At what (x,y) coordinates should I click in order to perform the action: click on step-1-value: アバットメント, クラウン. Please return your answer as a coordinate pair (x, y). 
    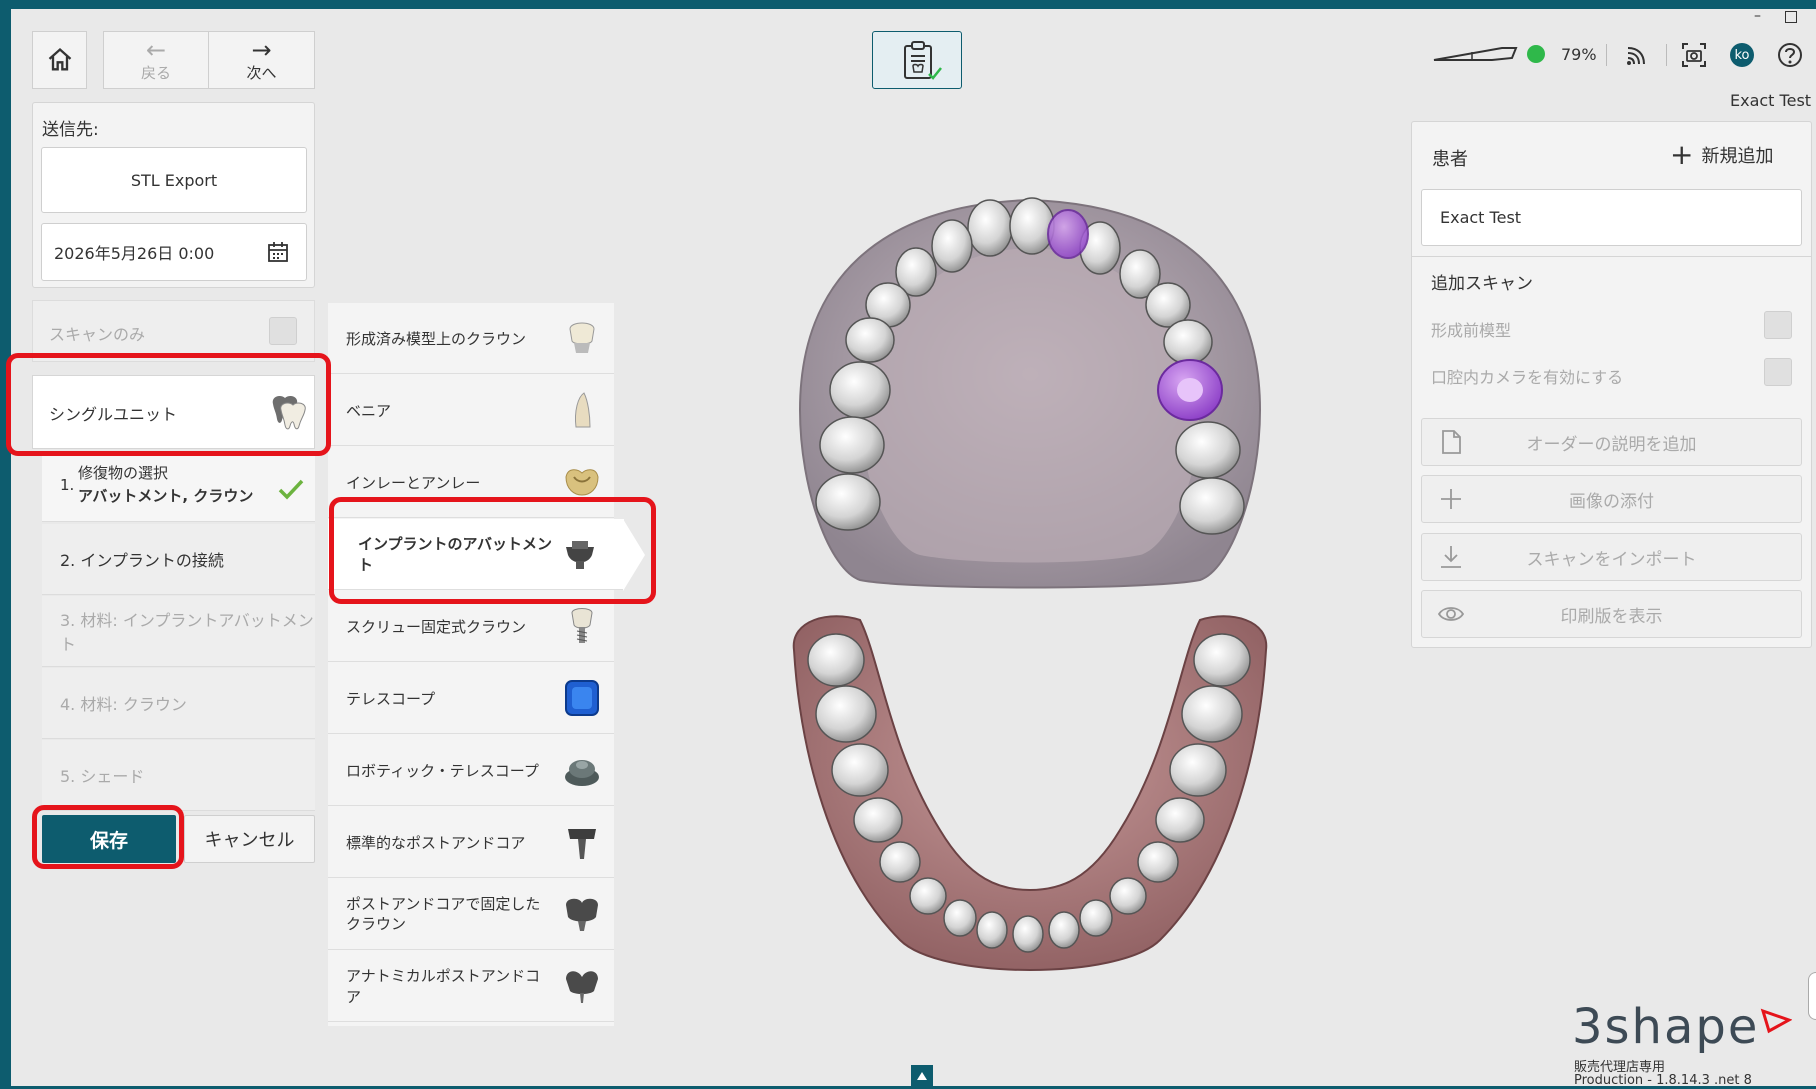
    Looking at the image, I should click on (166, 496).